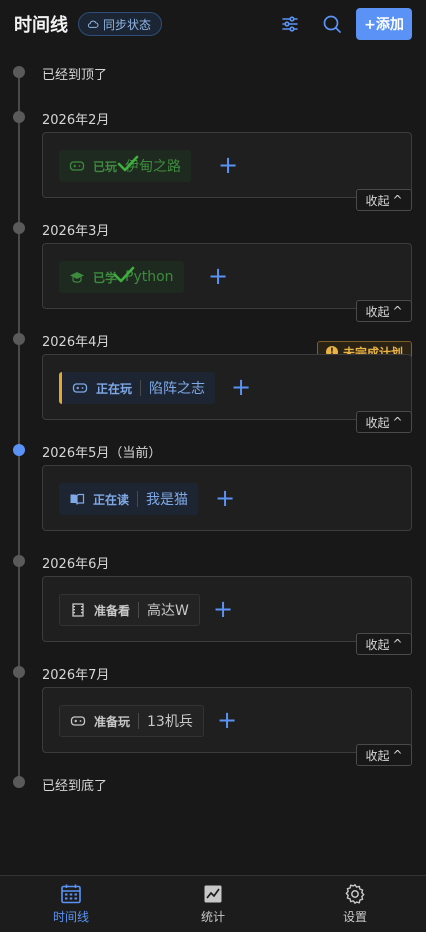  Describe the element at coordinates (384, 24) in the screenshot. I see `add-button: +添加` at that location.